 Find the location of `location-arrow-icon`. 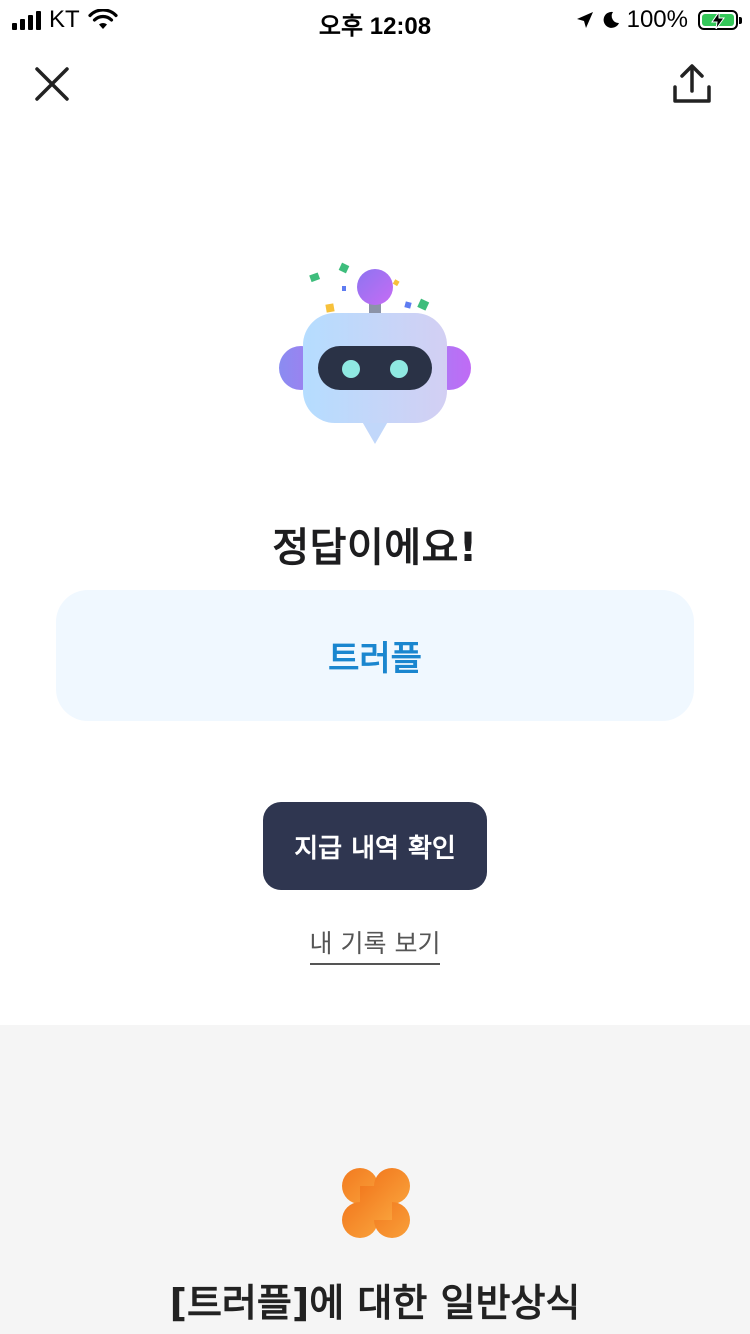

location-arrow-icon is located at coordinates (584, 20).